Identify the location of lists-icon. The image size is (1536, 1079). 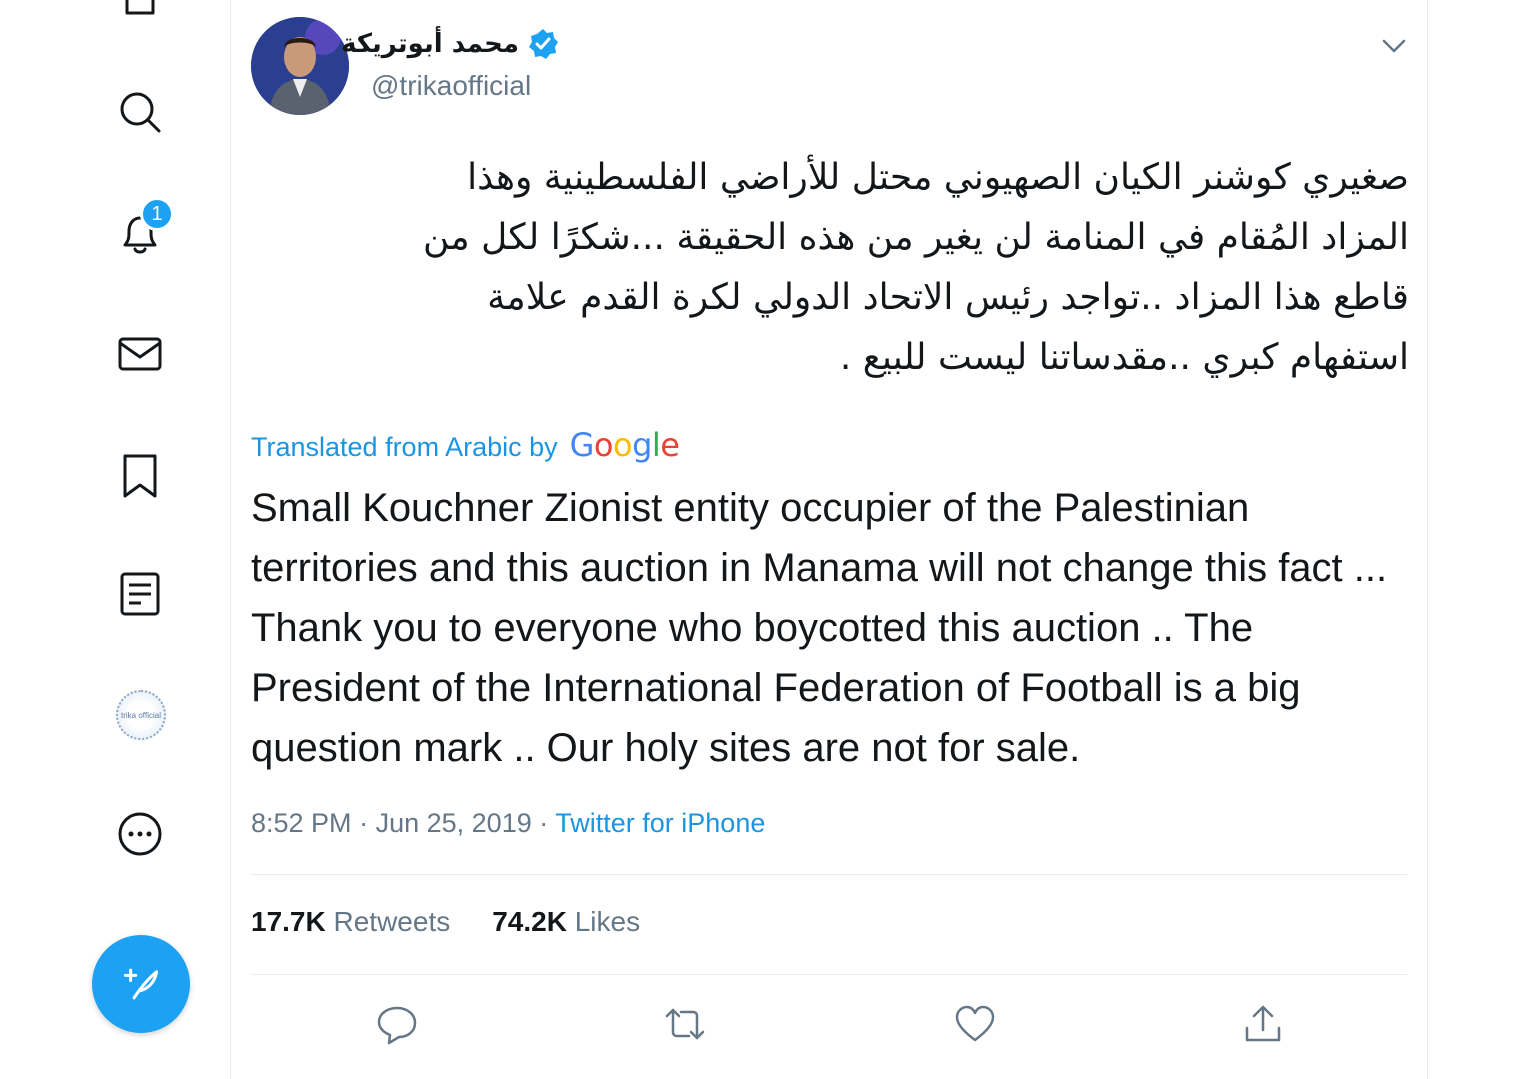
(140, 594).